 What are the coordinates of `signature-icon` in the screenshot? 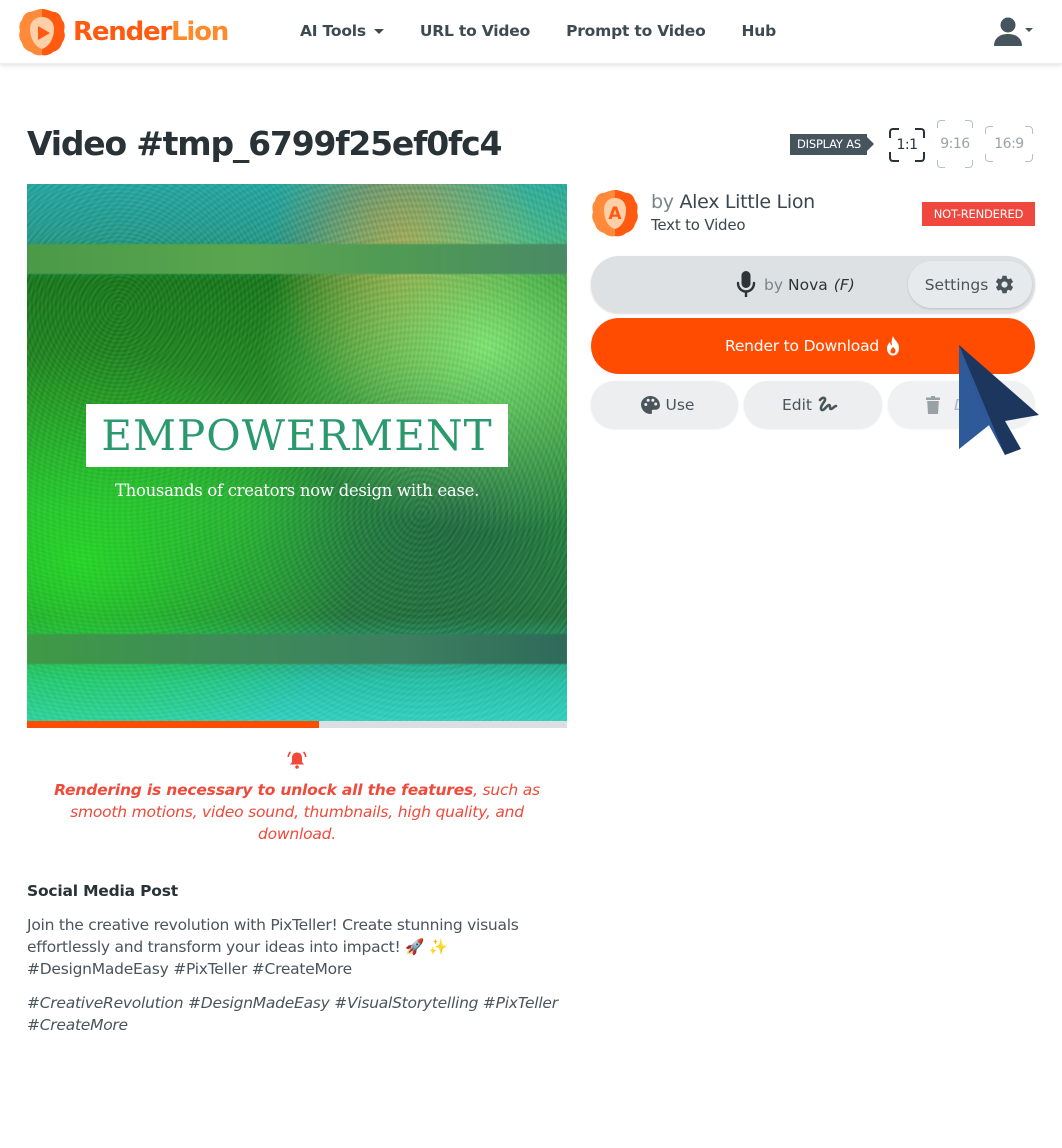 It's located at (828, 403).